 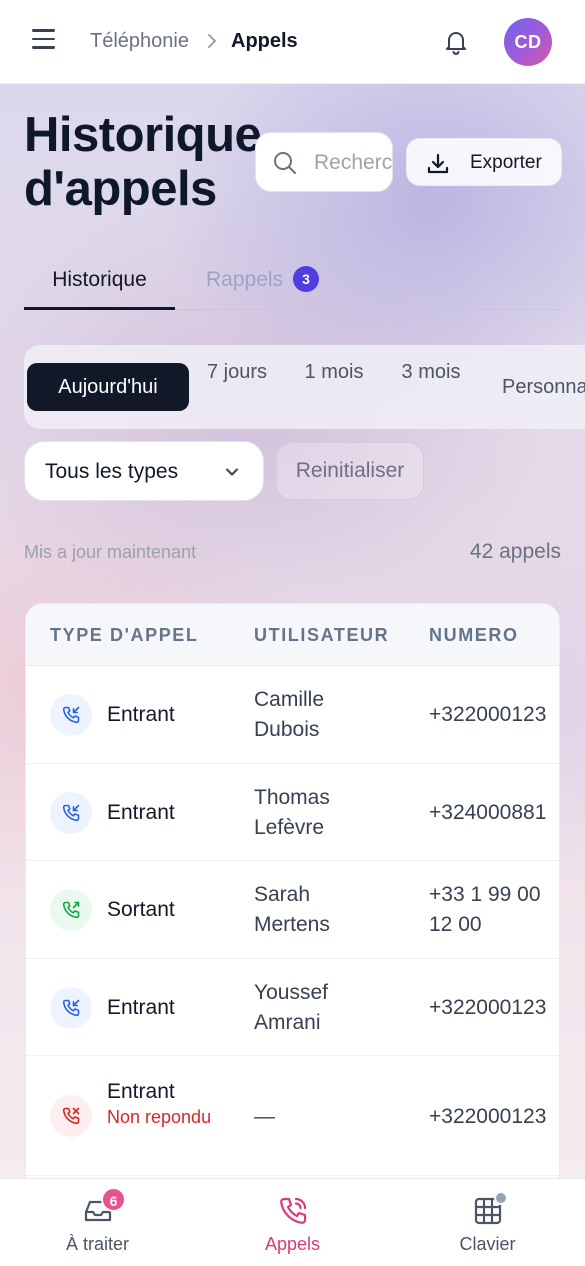 What do you see at coordinates (456, 42) in the screenshot?
I see `bell-icon` at bounding box center [456, 42].